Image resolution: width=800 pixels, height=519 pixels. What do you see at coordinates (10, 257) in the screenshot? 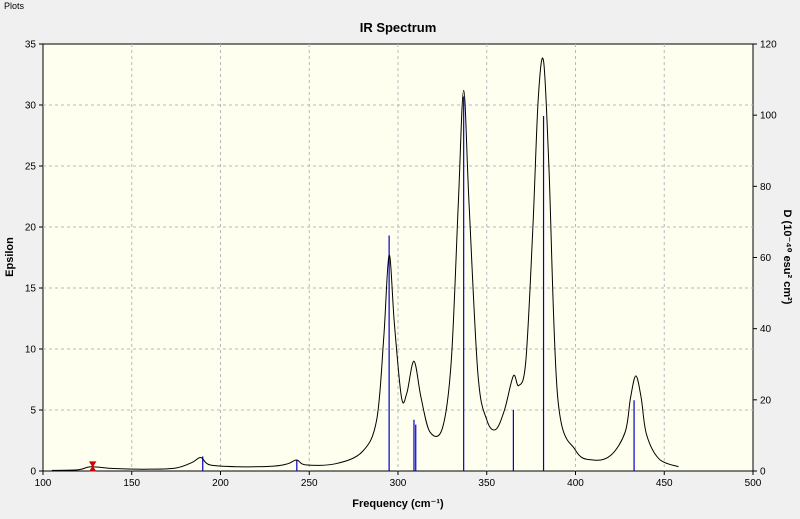
I see `y-axis-label-left: Epsilon` at bounding box center [10, 257].